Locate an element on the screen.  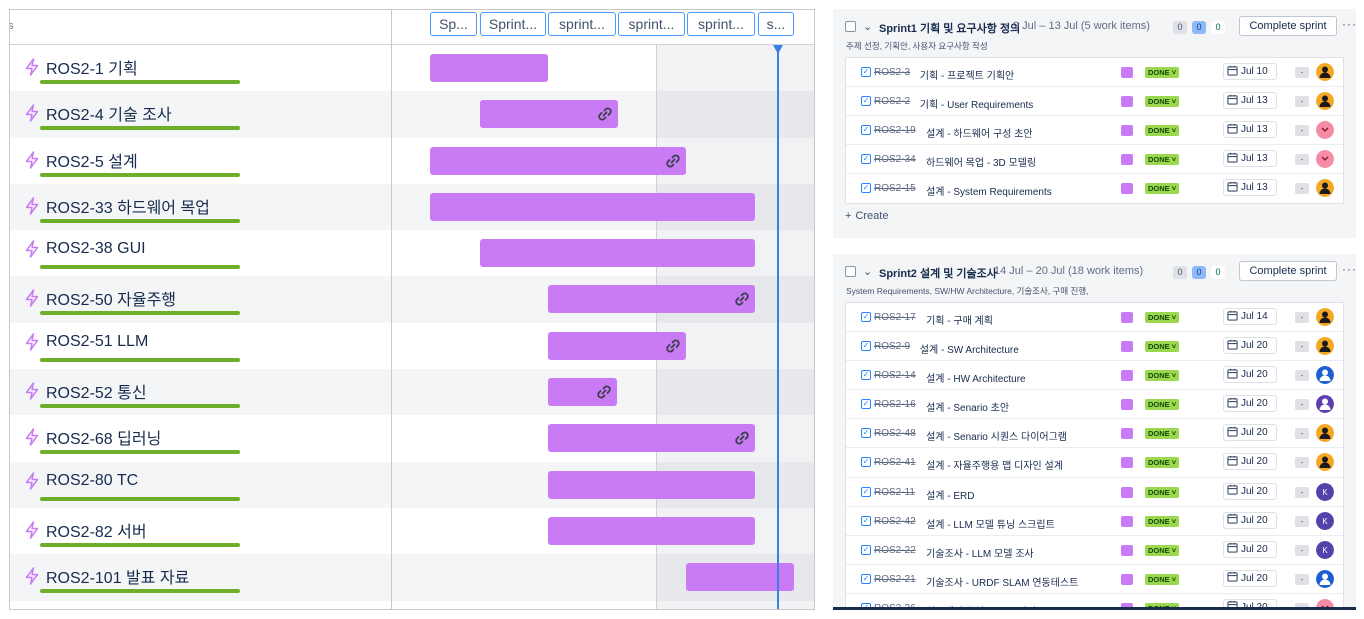
issue-key: ROS2-19 is located at coordinates (895, 130).